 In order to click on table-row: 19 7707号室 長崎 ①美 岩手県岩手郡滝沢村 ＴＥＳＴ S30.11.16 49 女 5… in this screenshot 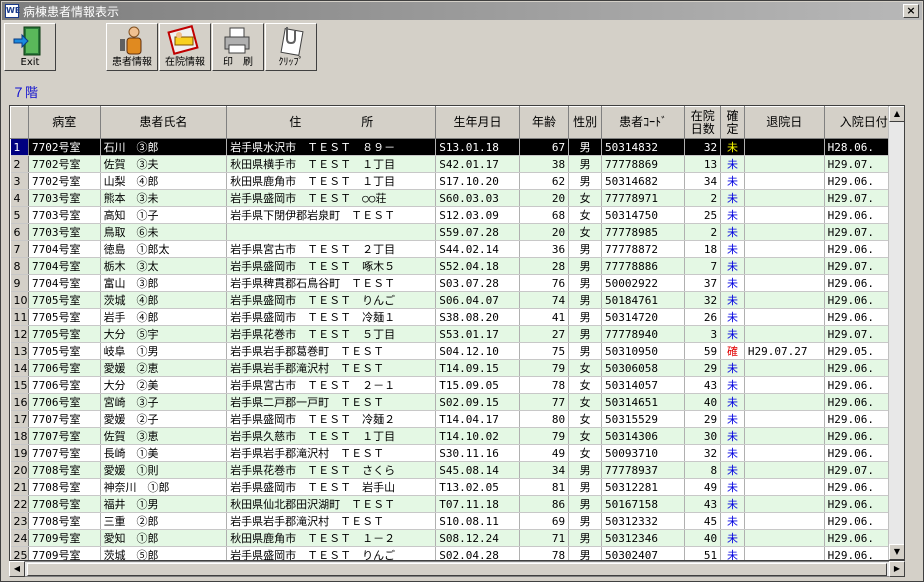, I will do `click(457, 453)`.